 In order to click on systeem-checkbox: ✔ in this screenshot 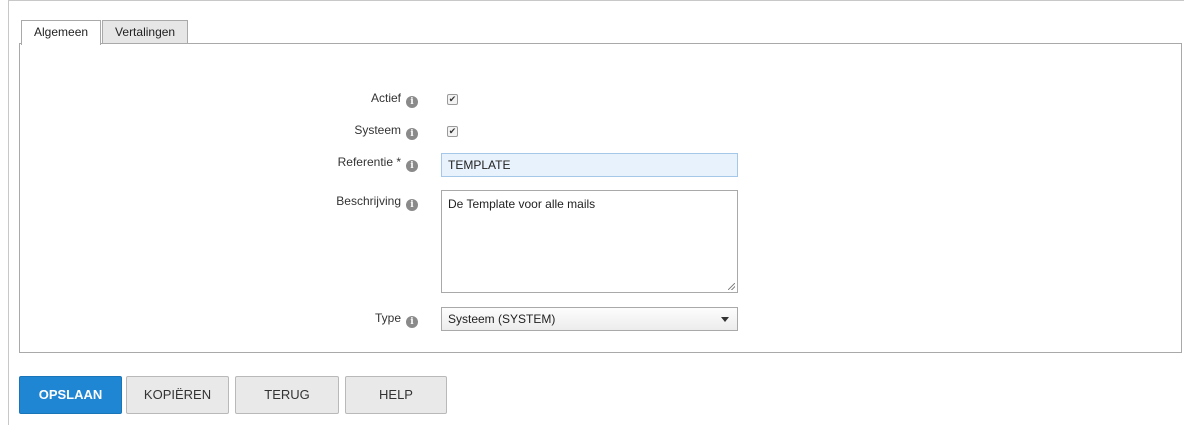, I will do `click(452, 131)`.